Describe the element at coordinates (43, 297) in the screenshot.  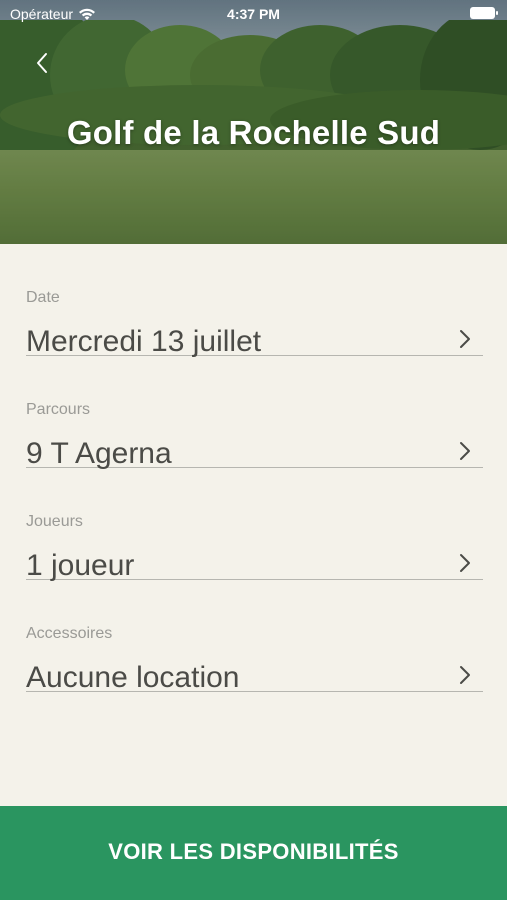
I see `date-label: Date` at that location.